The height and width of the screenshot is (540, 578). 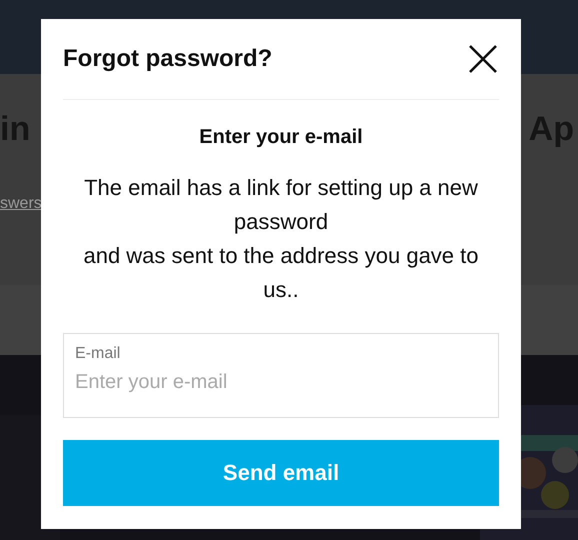 What do you see at coordinates (98, 354) in the screenshot?
I see `field-label: E-mail` at bounding box center [98, 354].